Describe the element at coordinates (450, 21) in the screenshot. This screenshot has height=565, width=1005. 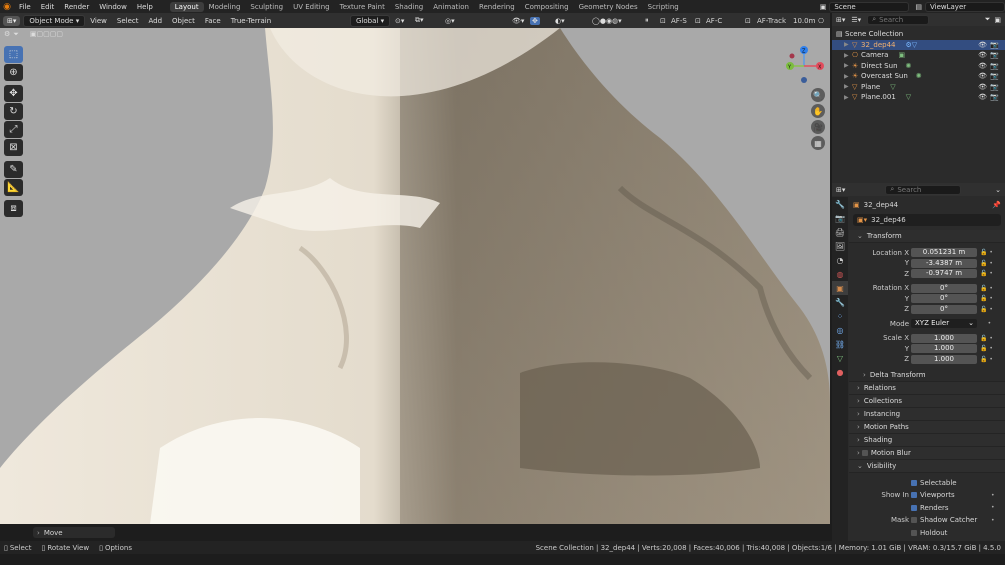
I see `proportional-icon: ◎▾` at that location.